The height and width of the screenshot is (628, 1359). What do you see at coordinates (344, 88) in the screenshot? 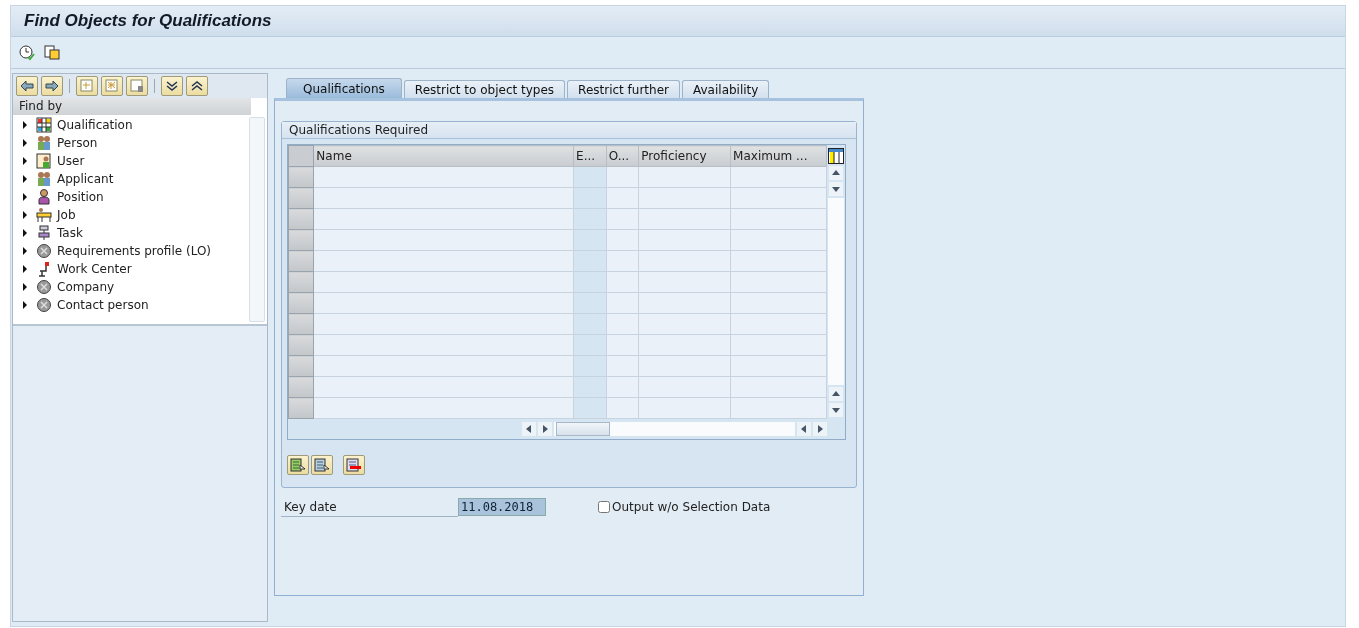
I see `tab: Qualifications` at bounding box center [344, 88].